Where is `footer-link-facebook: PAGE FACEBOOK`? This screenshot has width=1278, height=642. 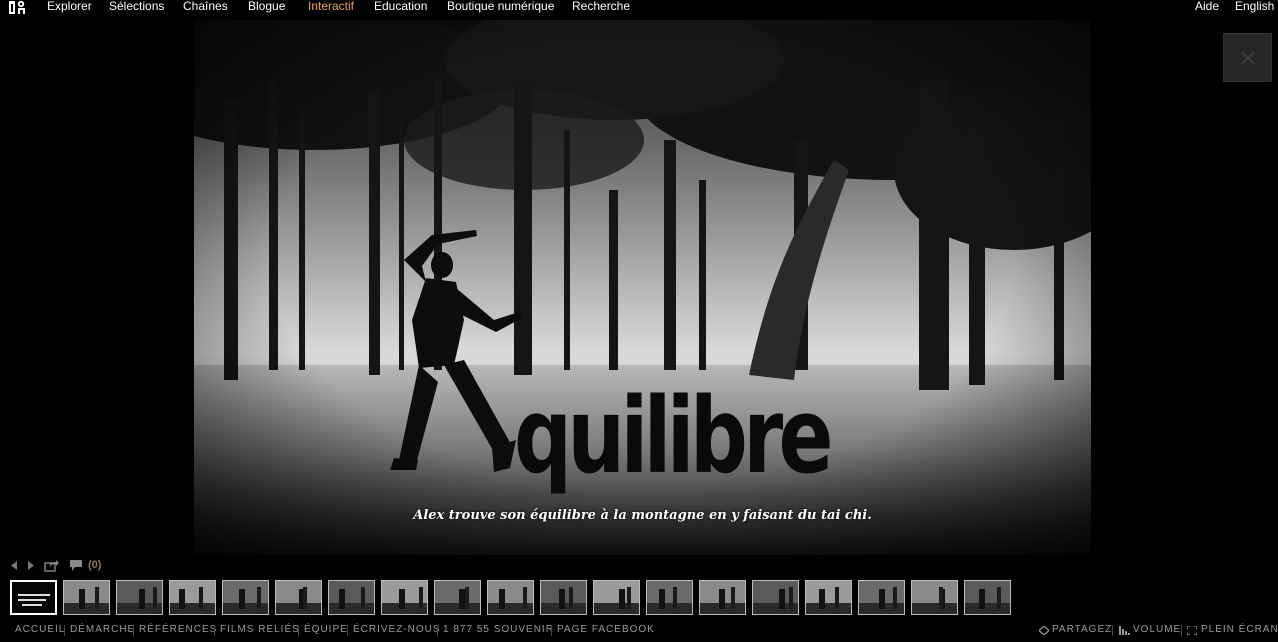
footer-link-facebook: PAGE FACEBOOK is located at coordinates (606, 630).